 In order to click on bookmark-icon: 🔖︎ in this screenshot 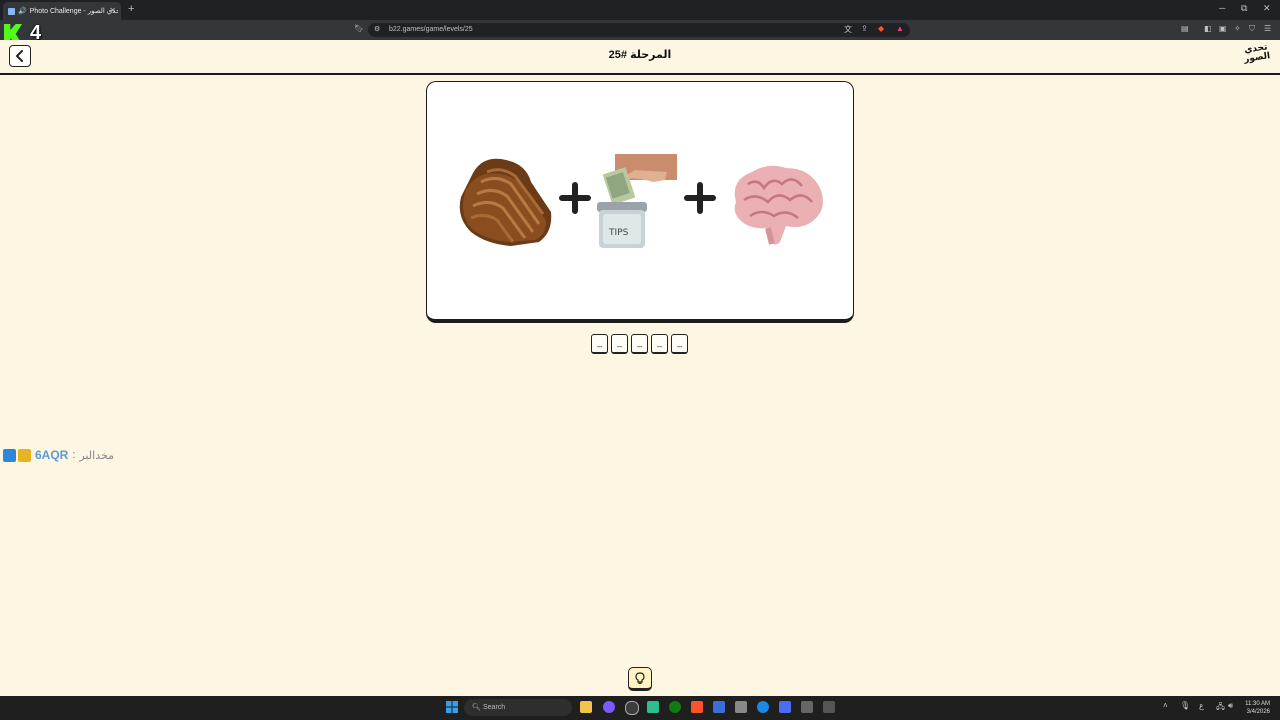, I will do `click(359, 28)`.